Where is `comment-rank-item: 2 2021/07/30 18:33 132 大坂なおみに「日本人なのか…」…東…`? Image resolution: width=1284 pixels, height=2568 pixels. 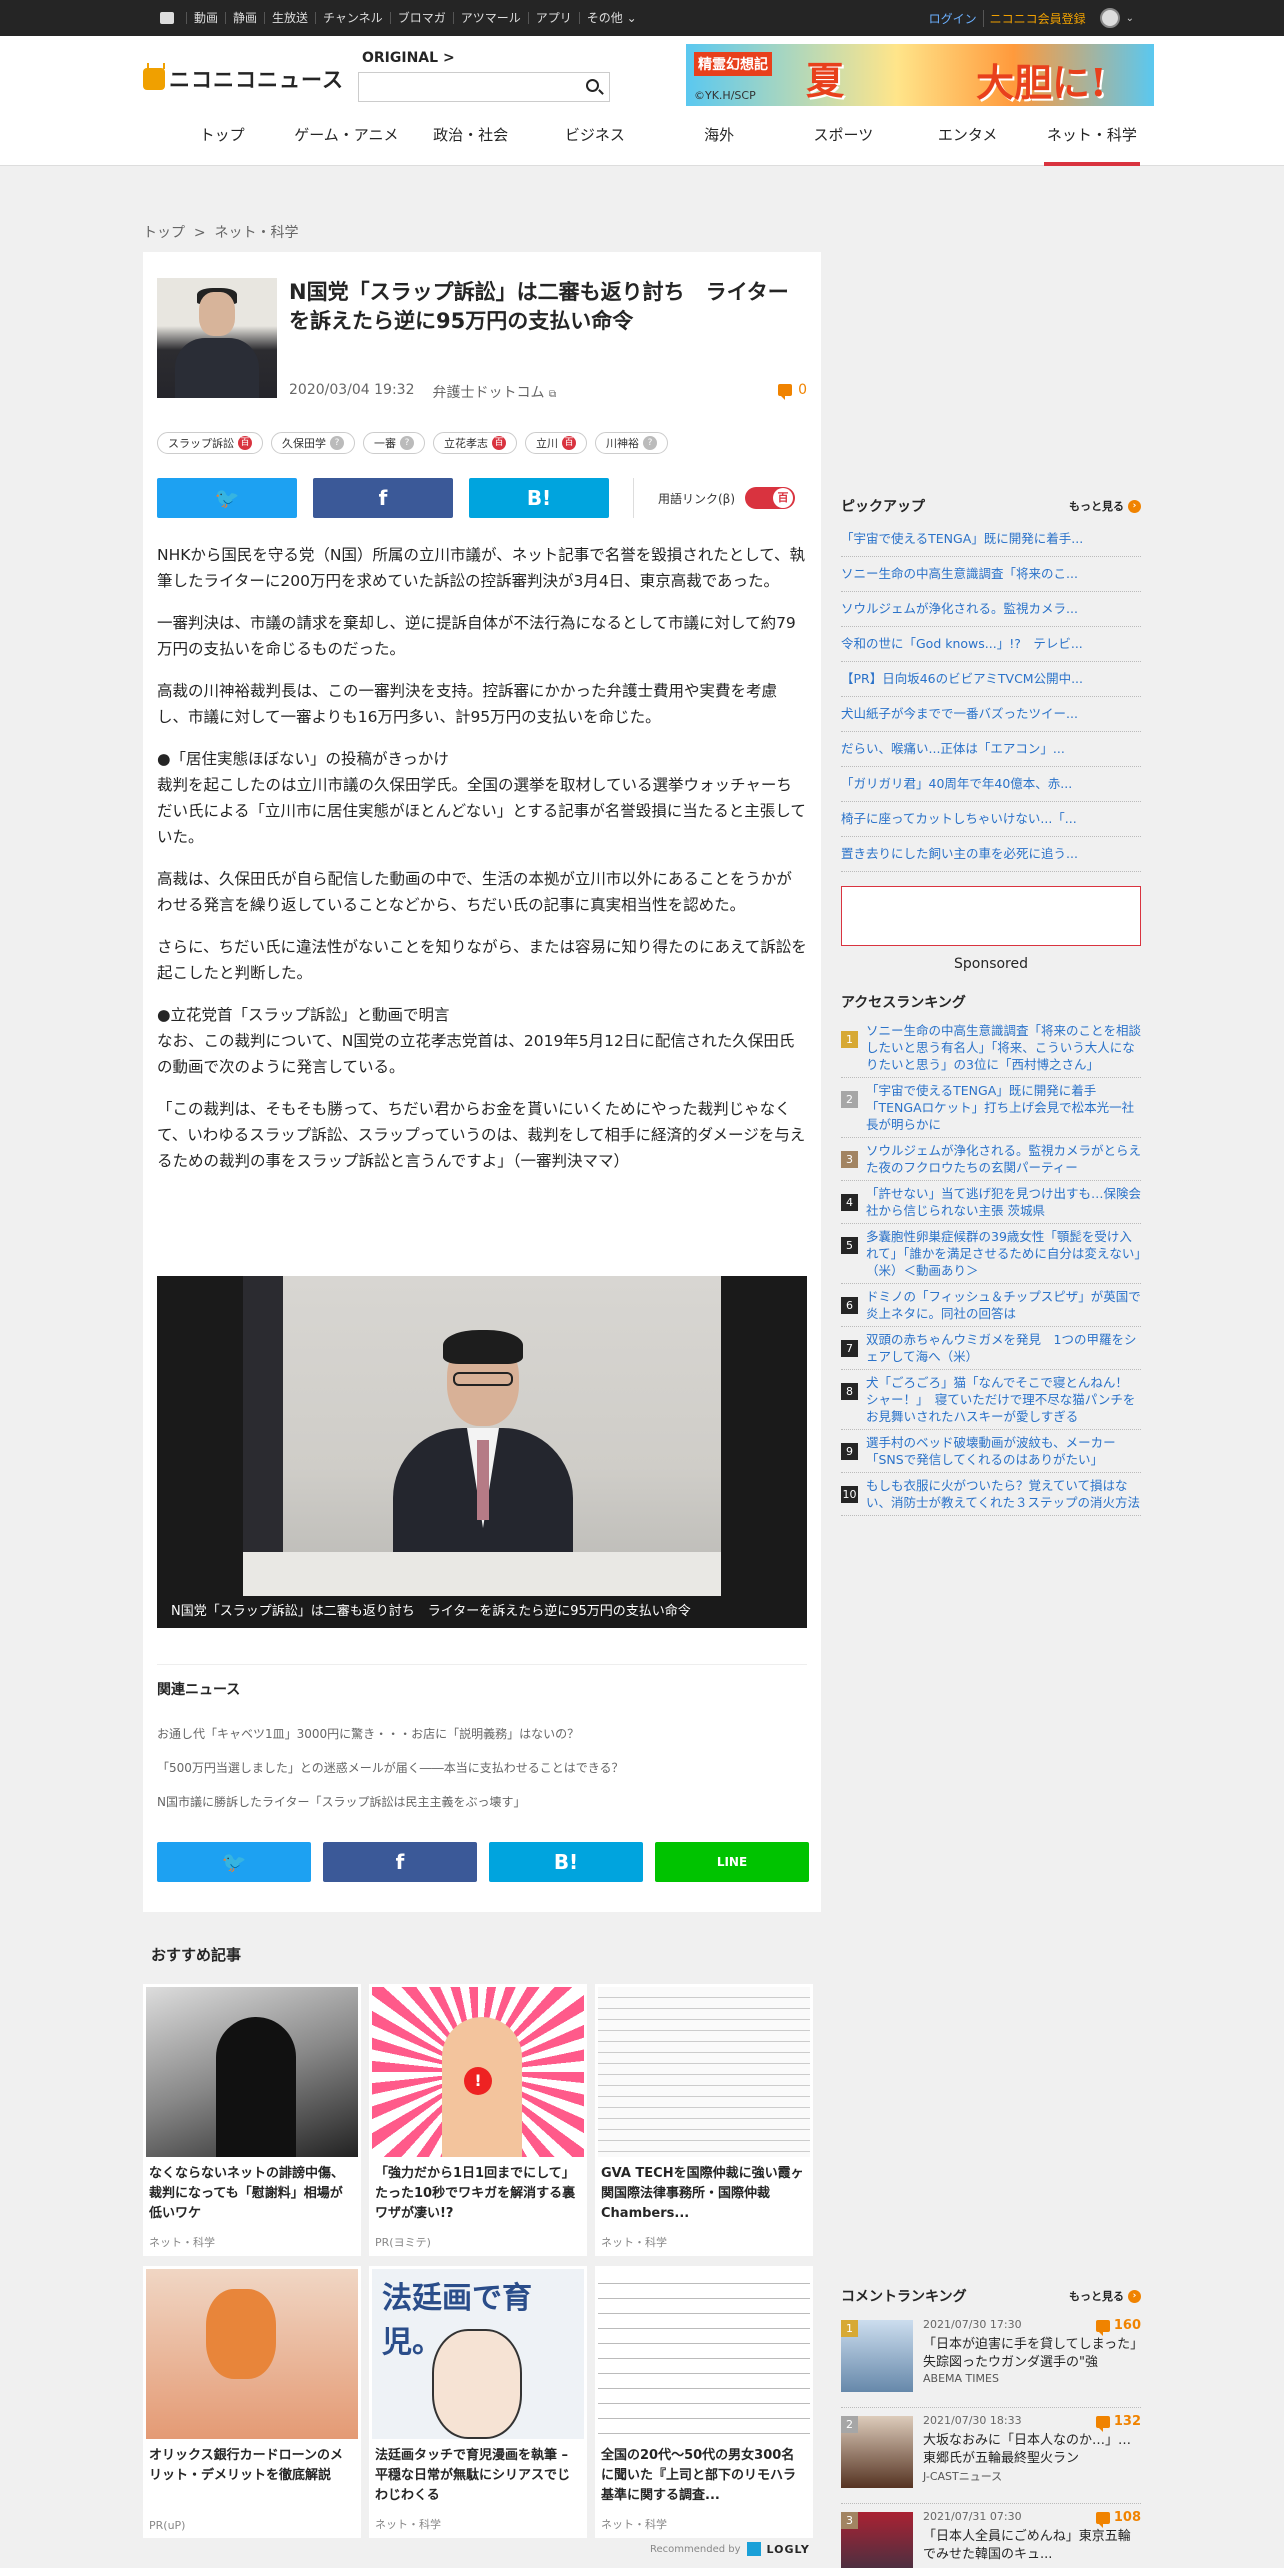 comment-rank-item: 2 2021/07/30 18:33 132 大坂なおみに「日本人なのか…」…東… is located at coordinates (991, 2456).